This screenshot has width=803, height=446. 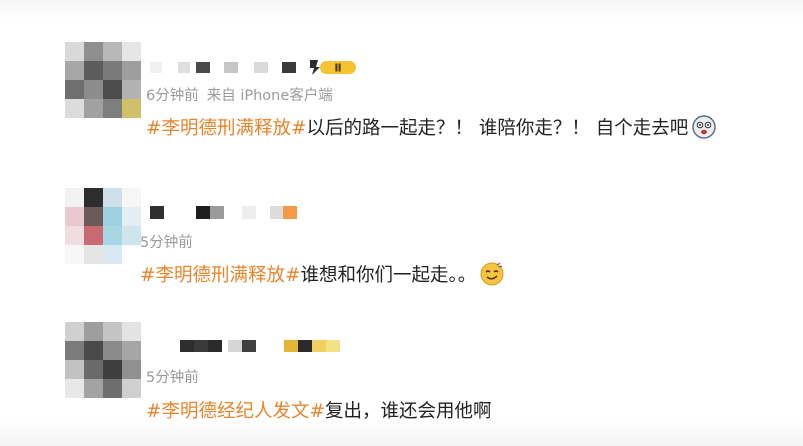 I want to click on comment-text: #李明德经纪人发文#复出，谁还会用他啊, so click(x=319, y=410).